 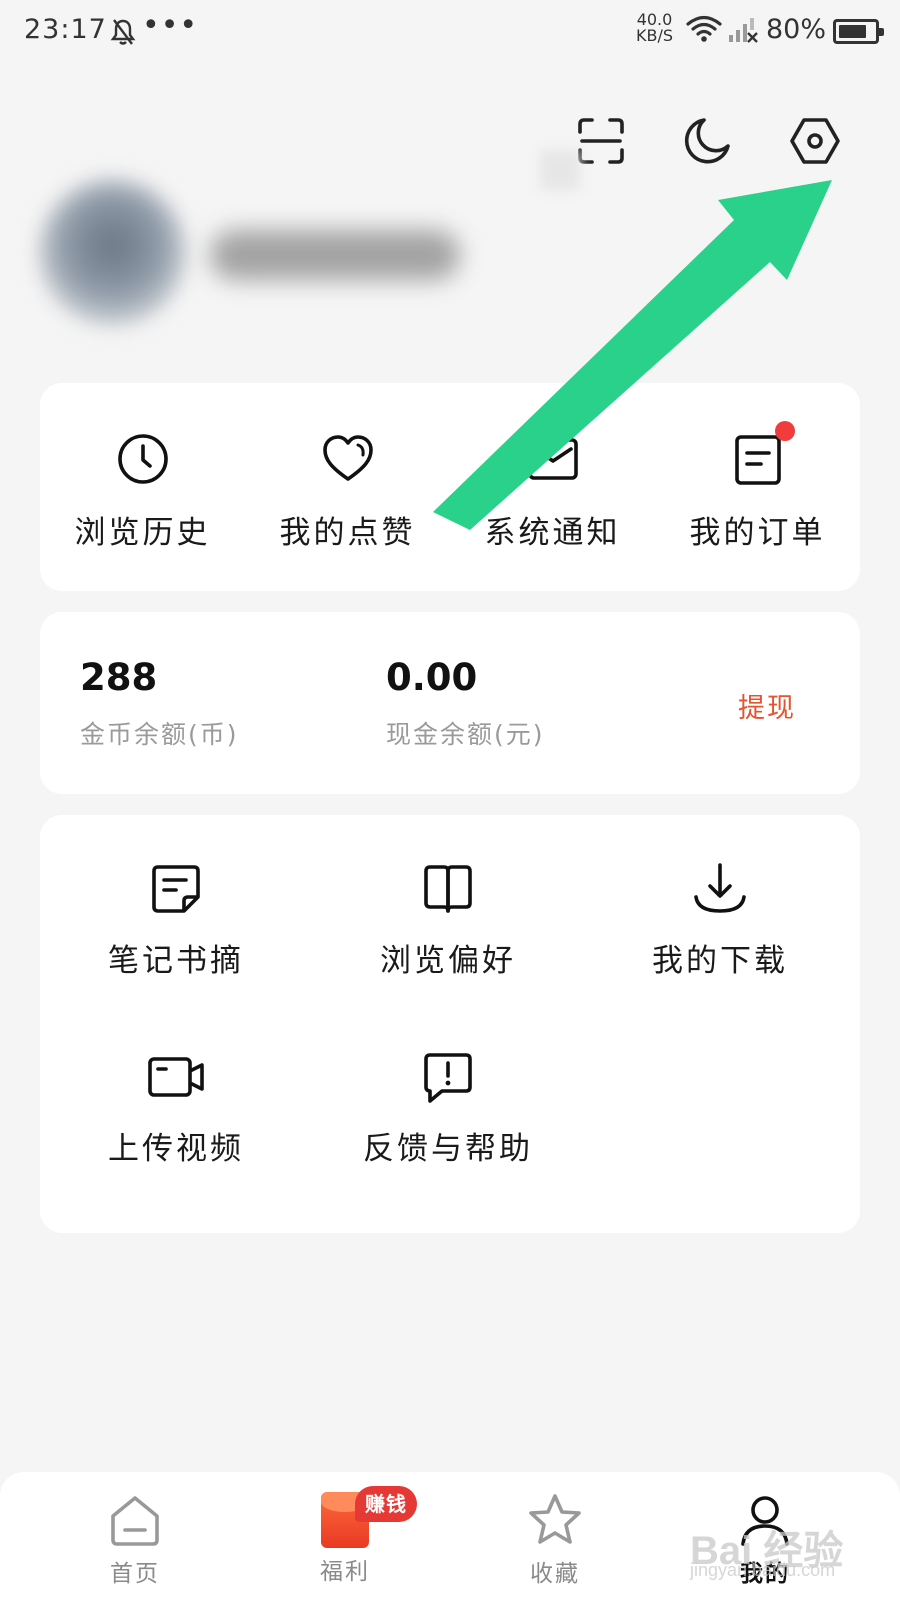 What do you see at coordinates (347, 490) in the screenshot?
I see `likes-button: 我的点赞` at bounding box center [347, 490].